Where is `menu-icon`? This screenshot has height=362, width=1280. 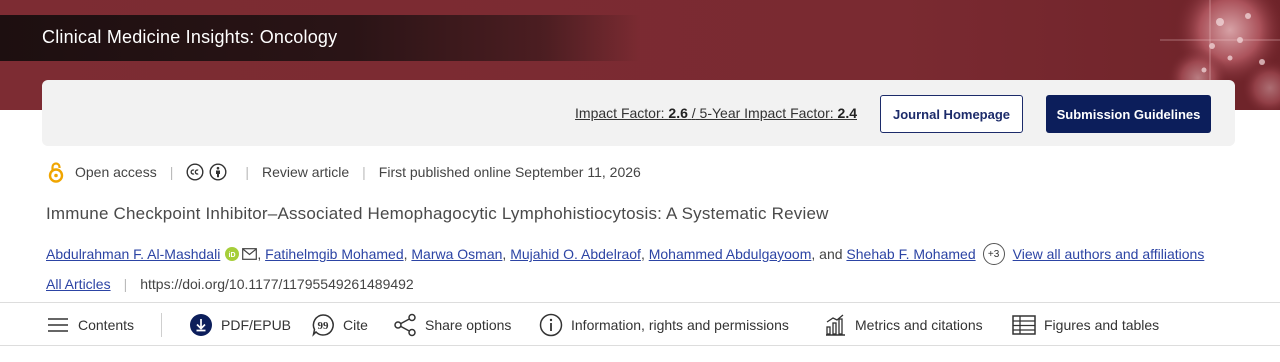
menu-icon is located at coordinates (58, 325).